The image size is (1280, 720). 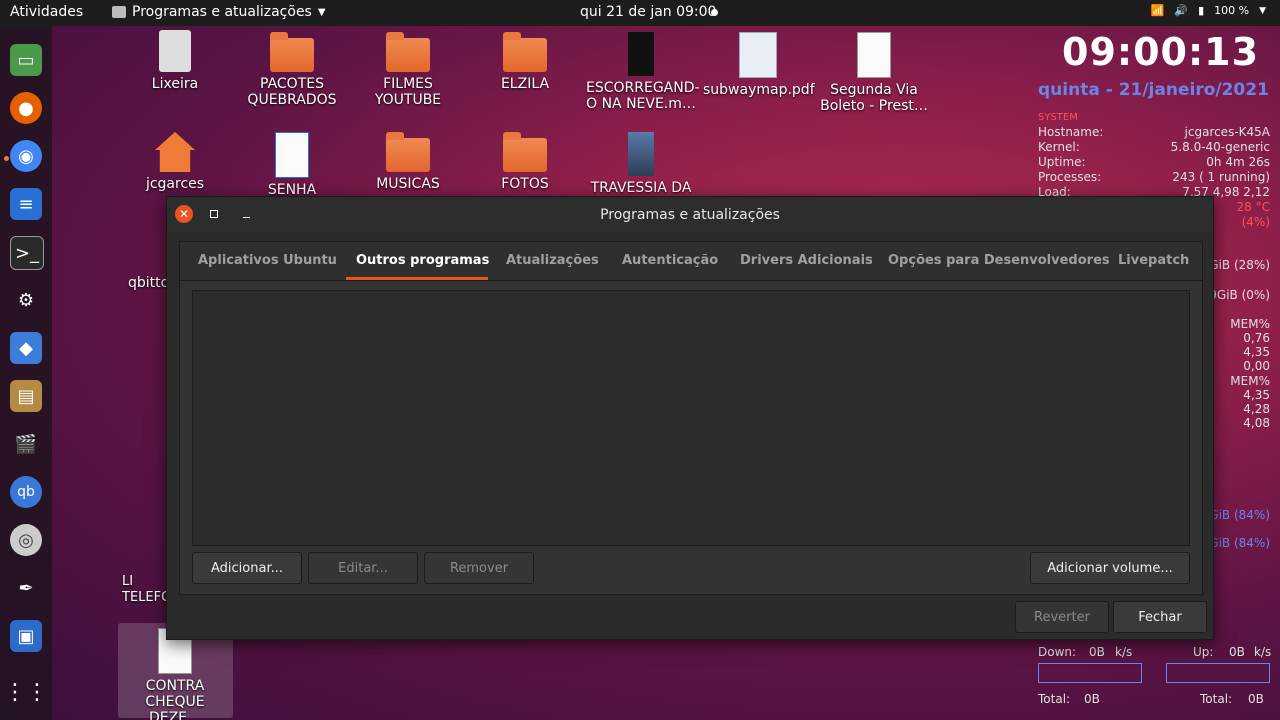 What do you see at coordinates (1157, 10) in the screenshot?
I see `wifi-icon: 📶` at bounding box center [1157, 10].